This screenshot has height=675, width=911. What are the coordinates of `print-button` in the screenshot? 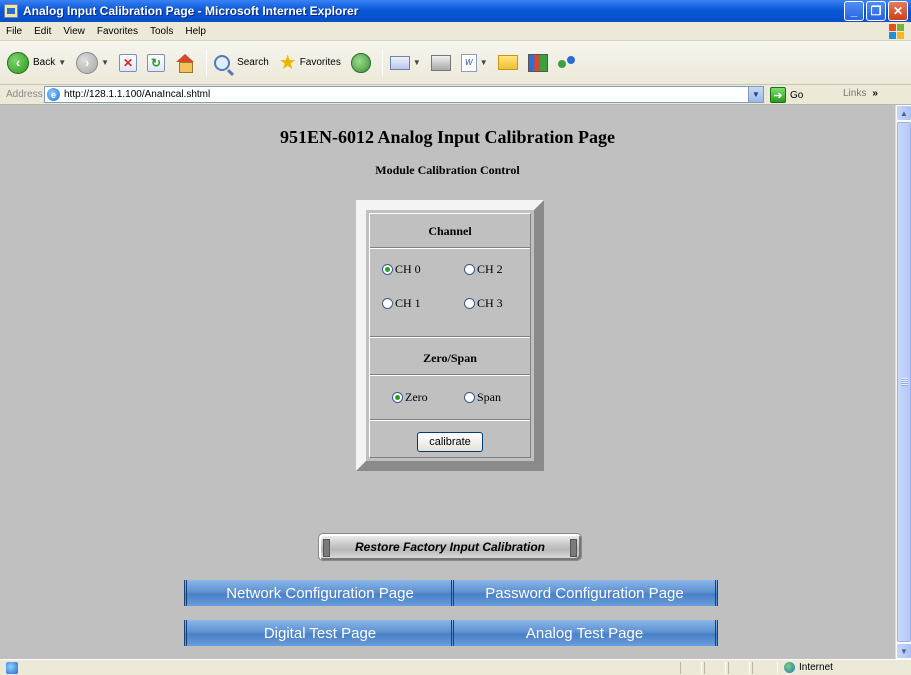 It's located at (441, 63).